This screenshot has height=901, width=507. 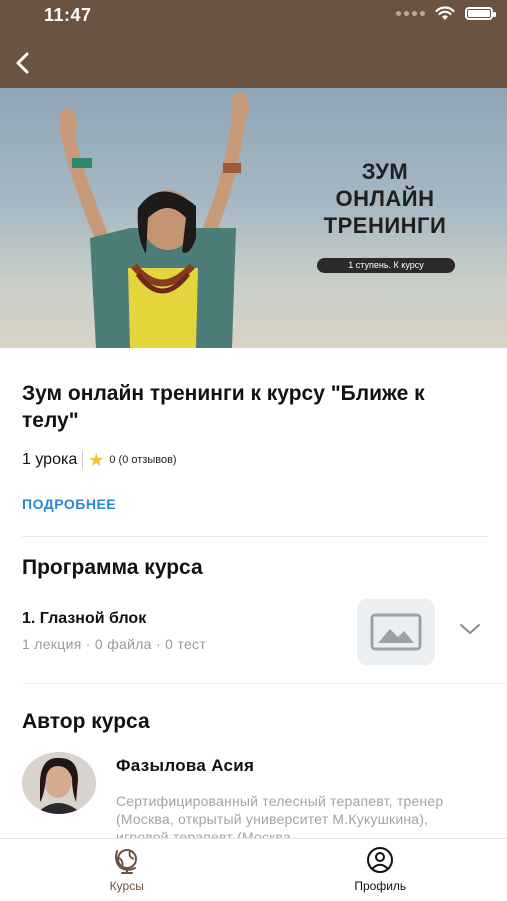 I want to click on battery-icon, so click(x=479, y=13).